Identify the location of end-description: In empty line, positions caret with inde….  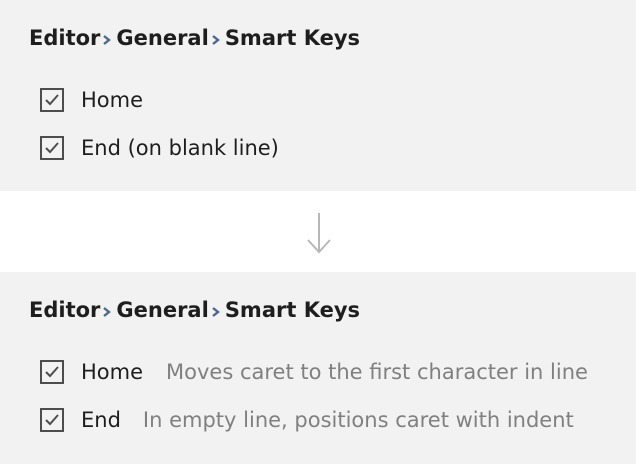
(358, 420).